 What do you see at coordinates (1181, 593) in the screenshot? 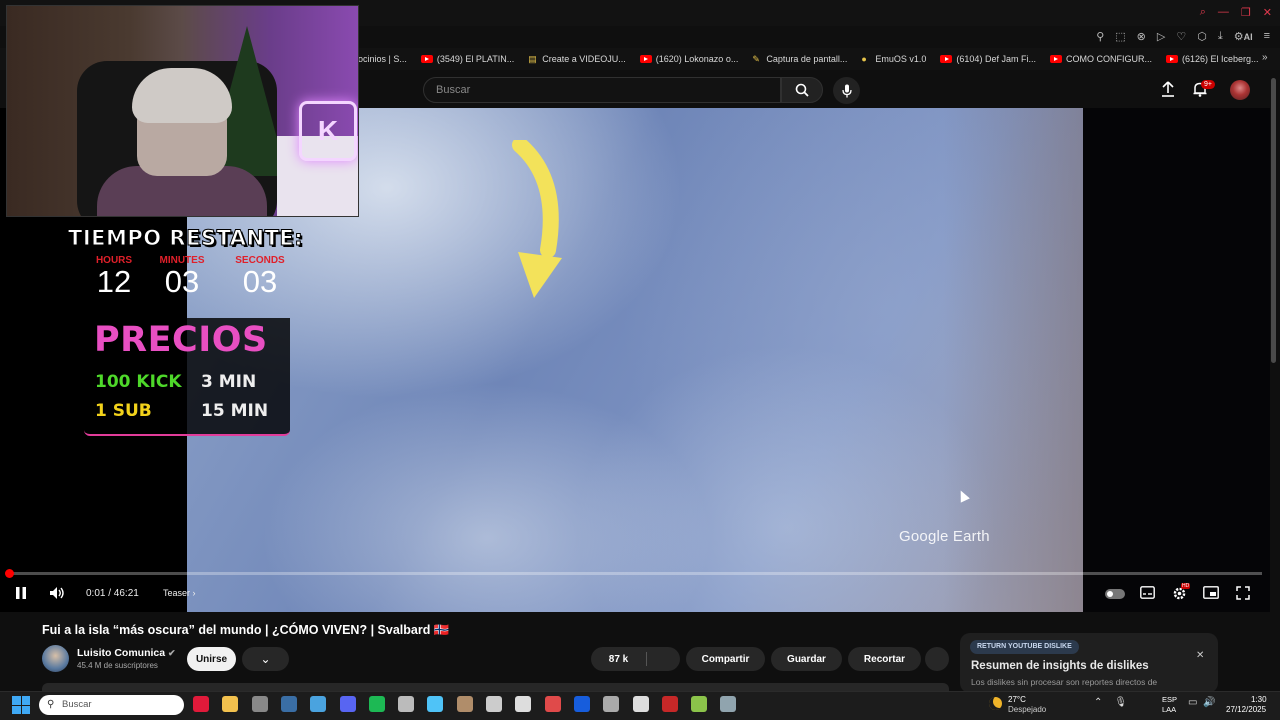
I see `settings-button: HD` at bounding box center [1181, 593].